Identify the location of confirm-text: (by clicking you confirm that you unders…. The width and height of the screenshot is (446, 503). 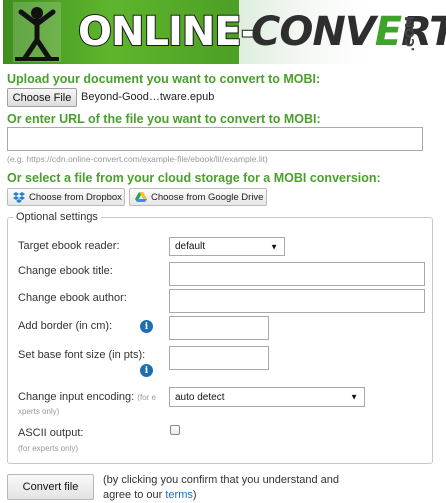
(233, 488).